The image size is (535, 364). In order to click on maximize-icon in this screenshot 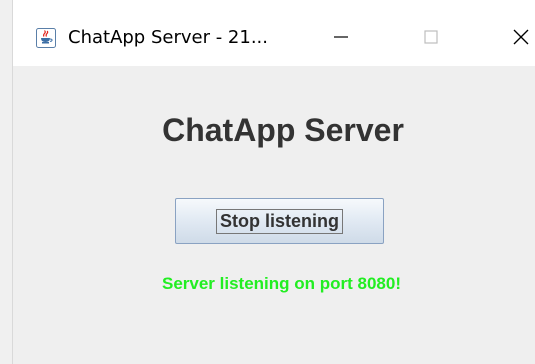, I will do `click(431, 39)`.